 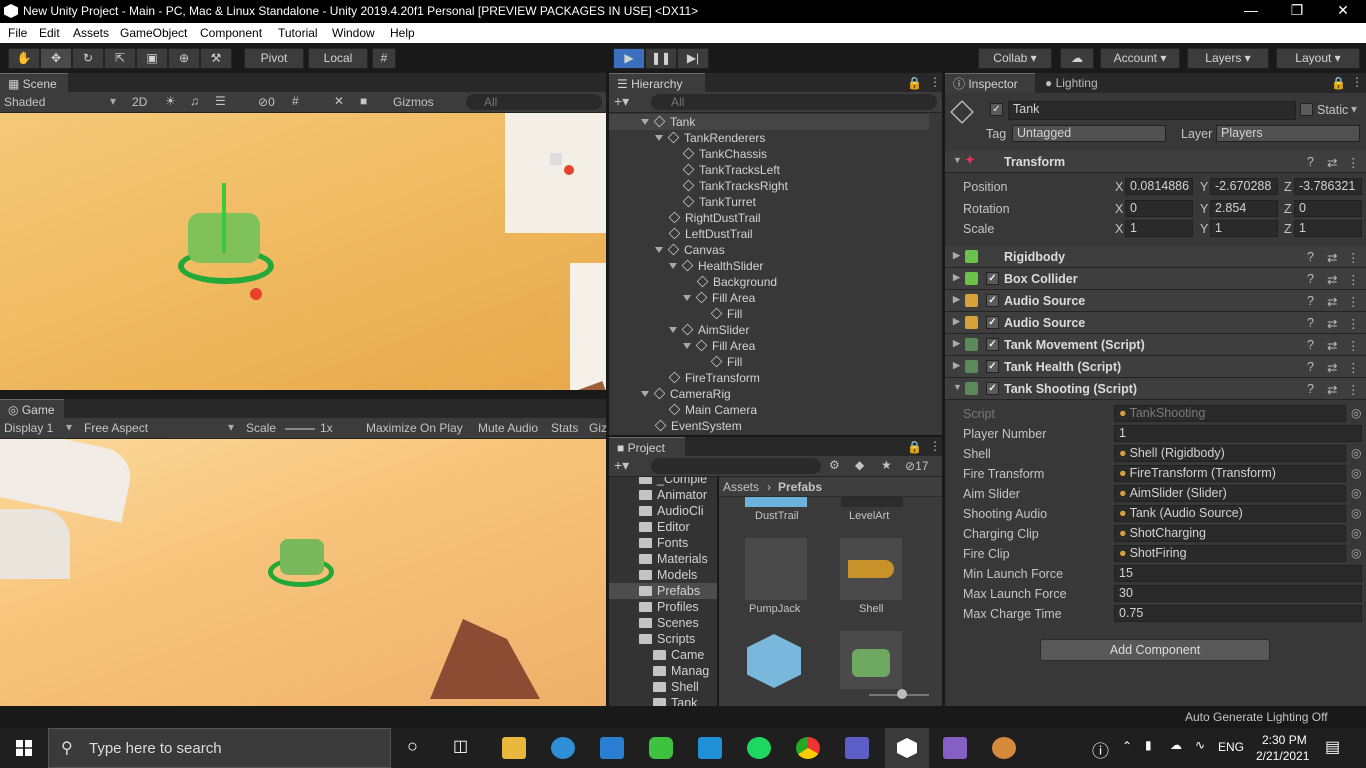 What do you see at coordinates (1231, 747) in the screenshot?
I see `language-indicator: ENG` at bounding box center [1231, 747].